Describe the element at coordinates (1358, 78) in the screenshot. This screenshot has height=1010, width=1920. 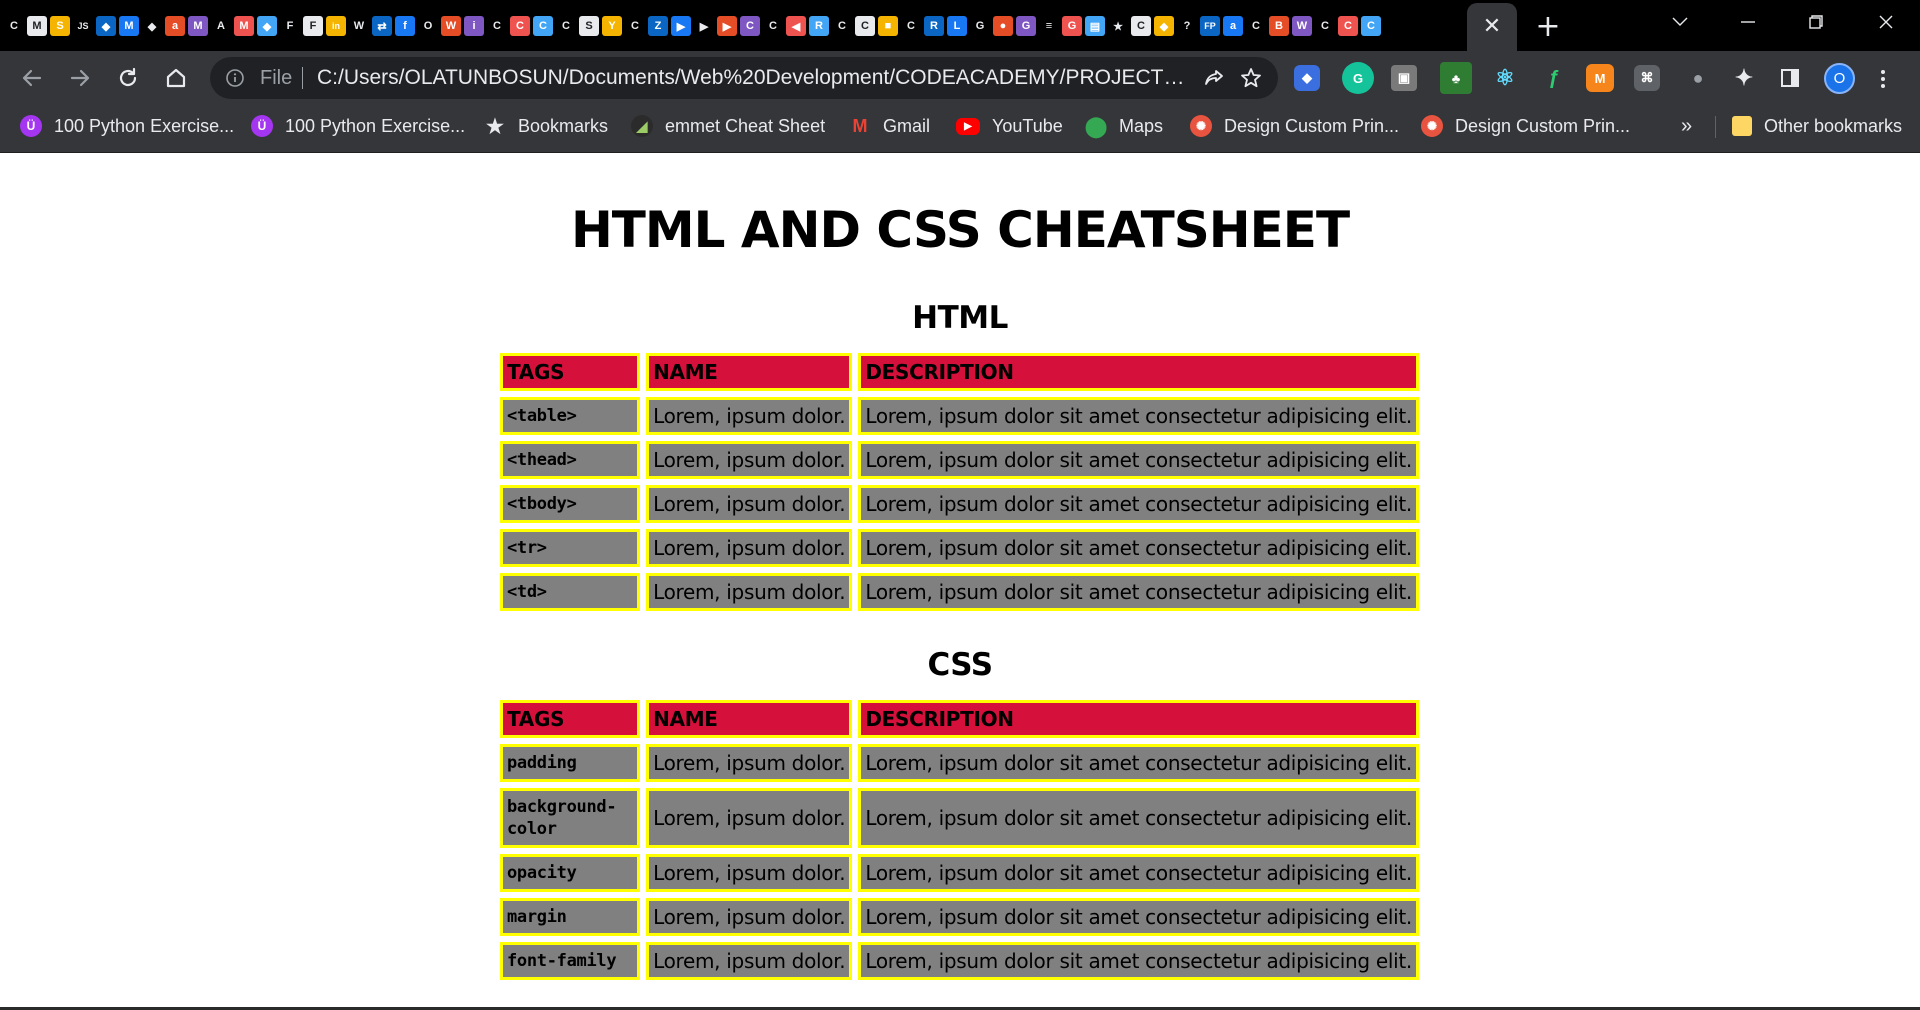
I see `grammarly-icon: G` at that location.